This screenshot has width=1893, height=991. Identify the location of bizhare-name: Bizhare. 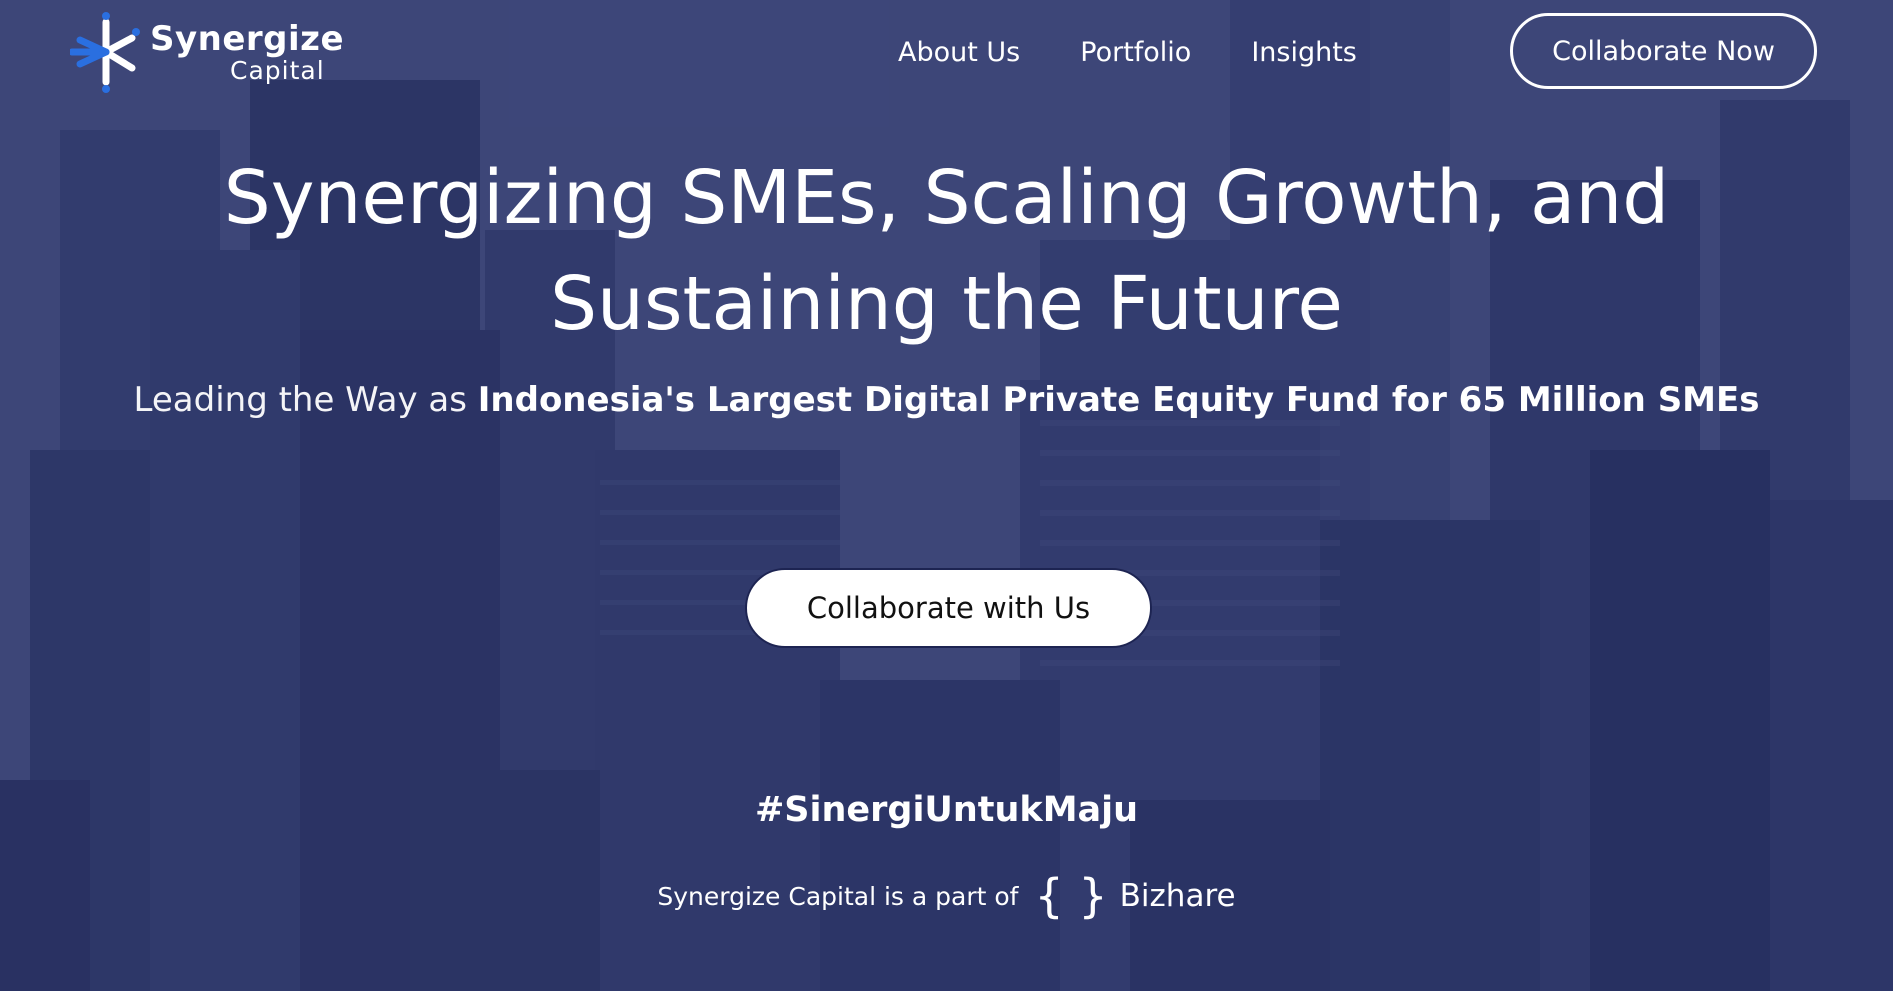
(1177, 896).